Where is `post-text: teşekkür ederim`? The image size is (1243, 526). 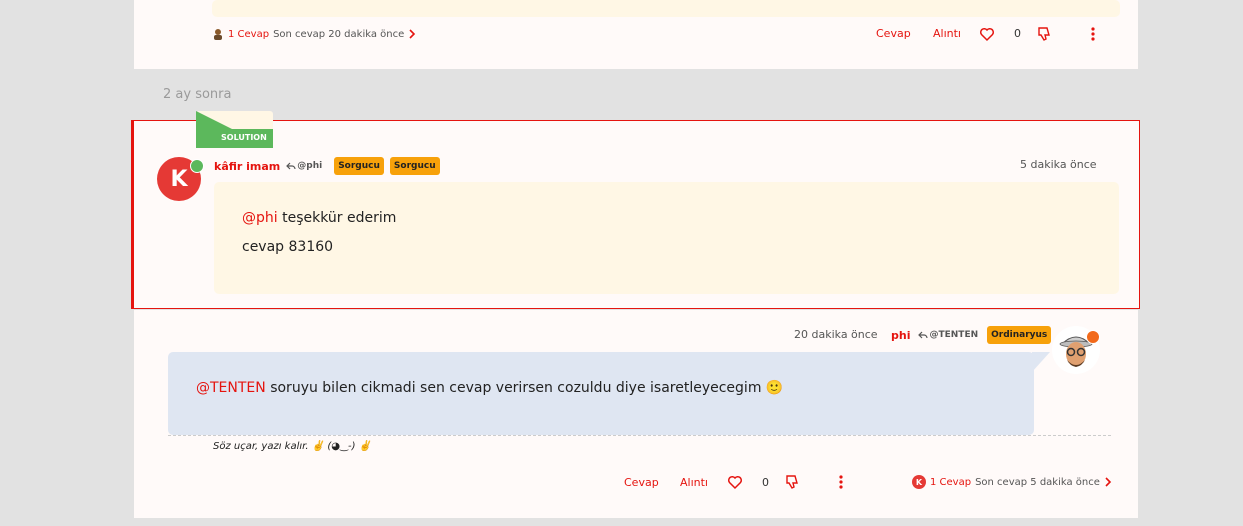
post-text: teşekkür ederim is located at coordinates (337, 218).